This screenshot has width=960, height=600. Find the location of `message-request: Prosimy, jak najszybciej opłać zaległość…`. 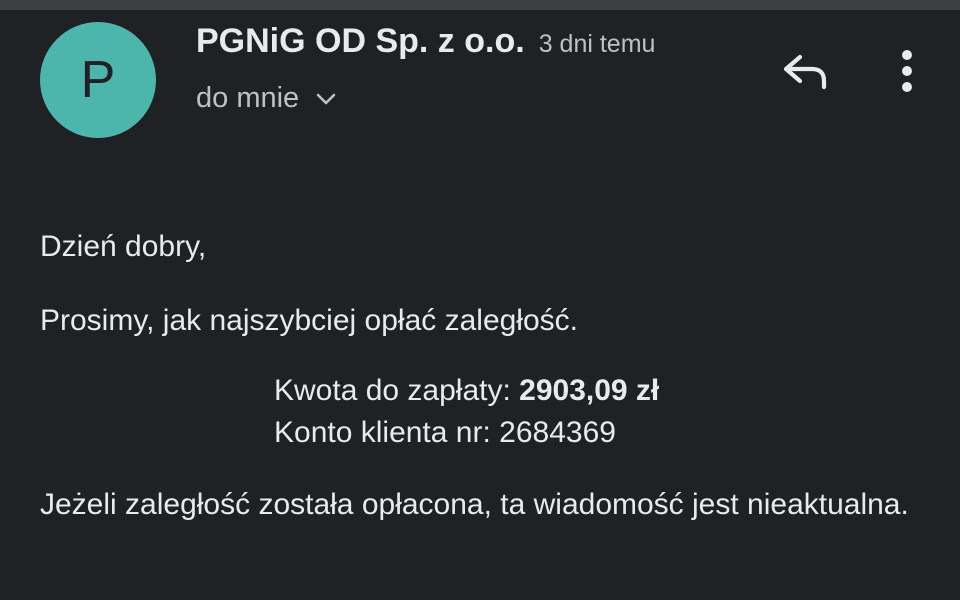

message-request: Prosimy, jak najszybciej opłać zaległość… is located at coordinates (309, 320).